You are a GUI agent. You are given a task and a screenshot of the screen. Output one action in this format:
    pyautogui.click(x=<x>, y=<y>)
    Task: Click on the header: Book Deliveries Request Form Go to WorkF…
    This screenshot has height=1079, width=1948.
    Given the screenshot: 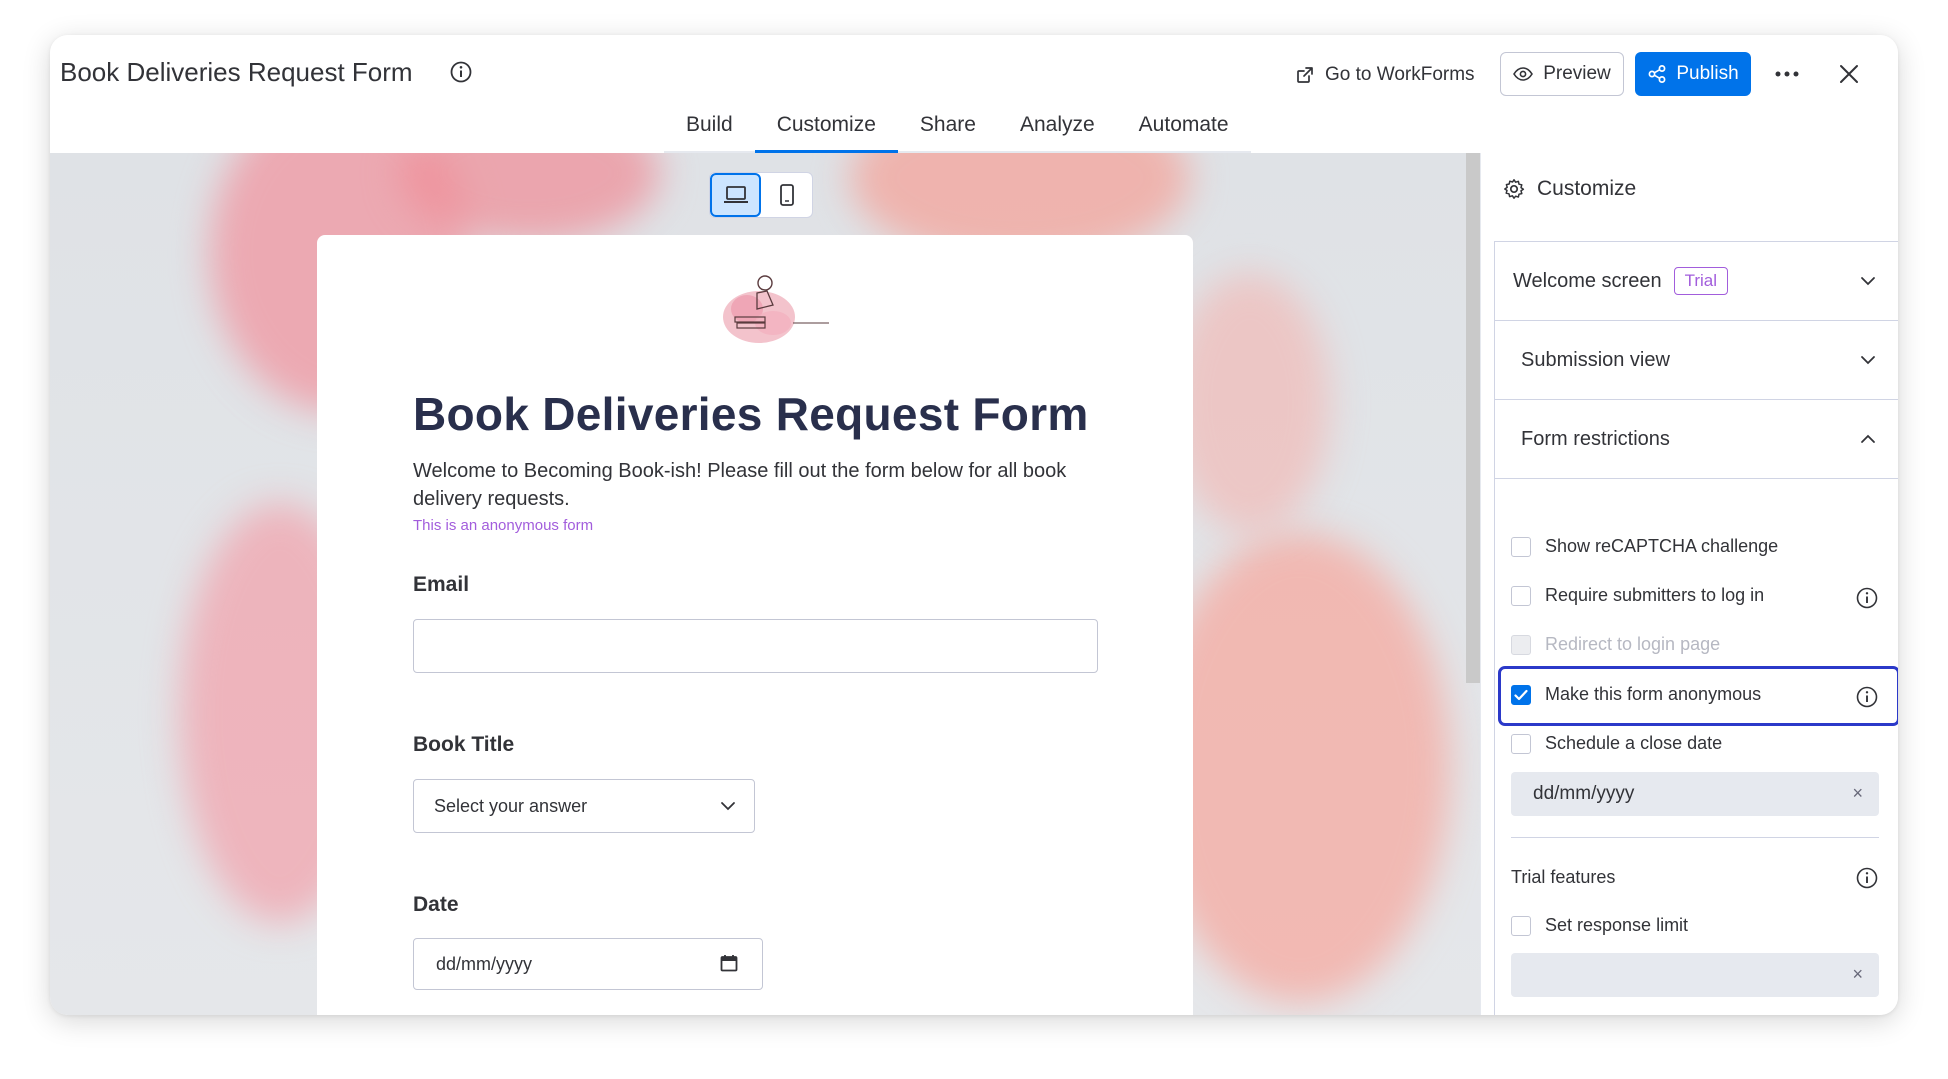 What is the action you would take?
    pyautogui.click(x=974, y=94)
    